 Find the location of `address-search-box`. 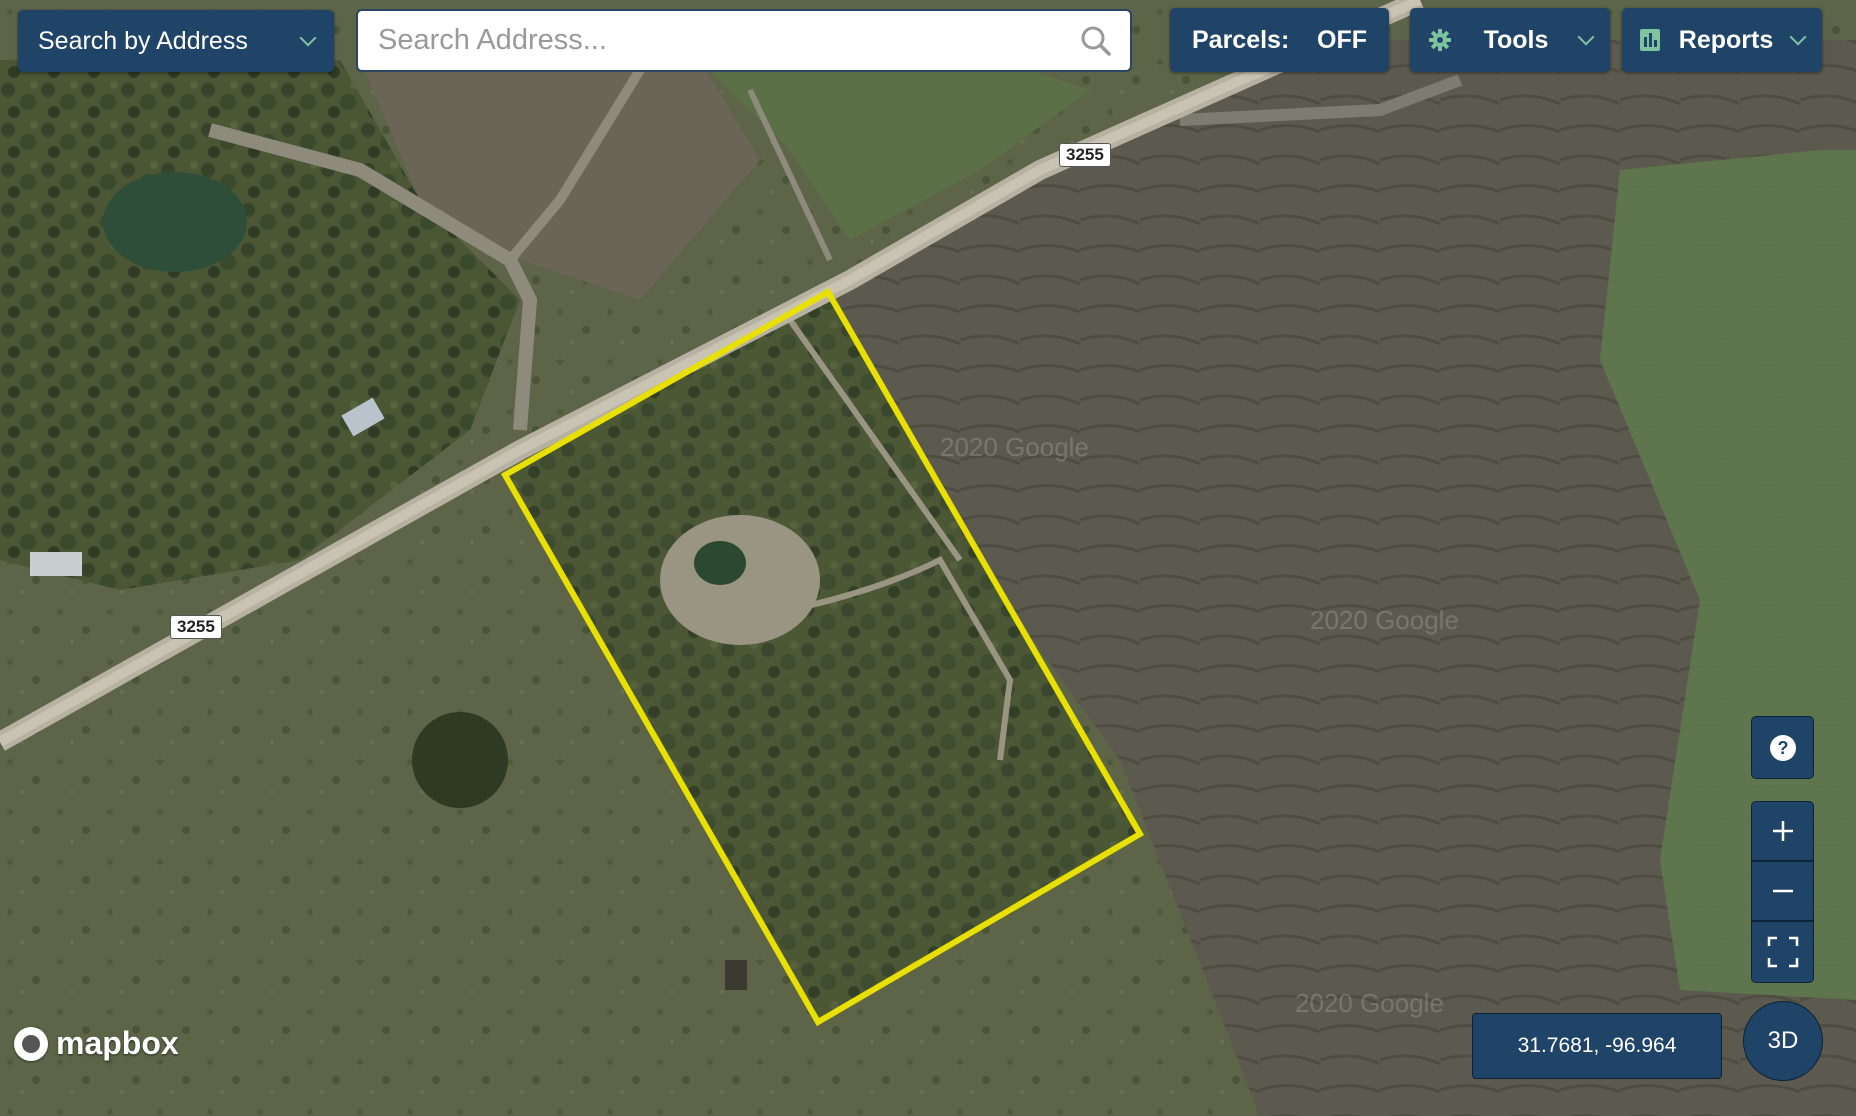

address-search-box is located at coordinates (744, 40).